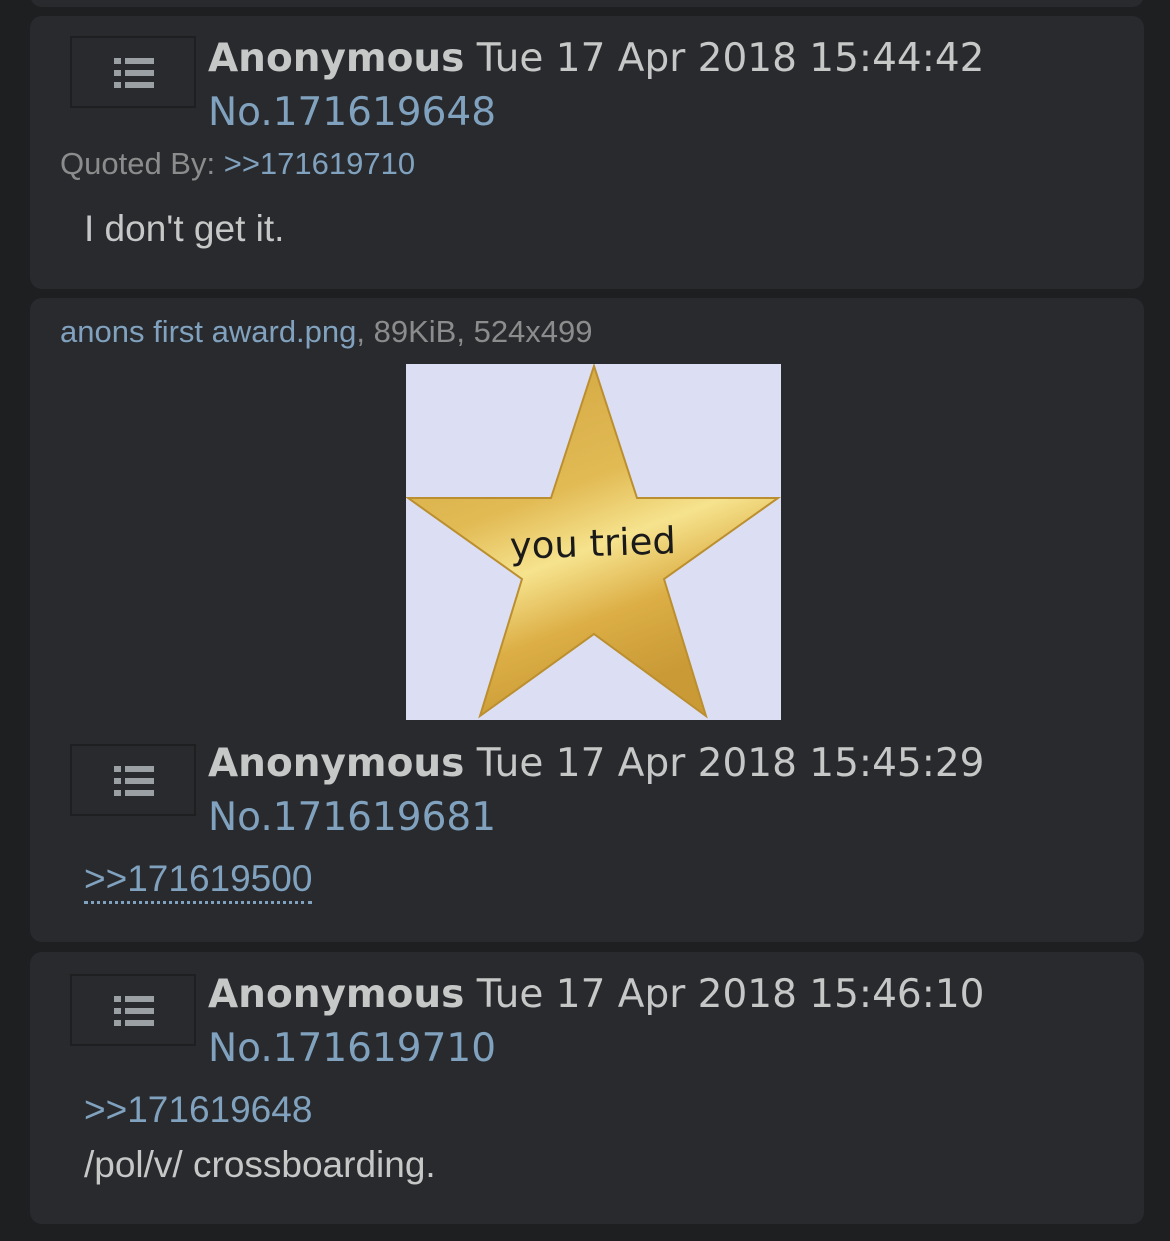  Describe the element at coordinates (184, 228) in the screenshot. I see `post-message: I don't get it.` at that location.